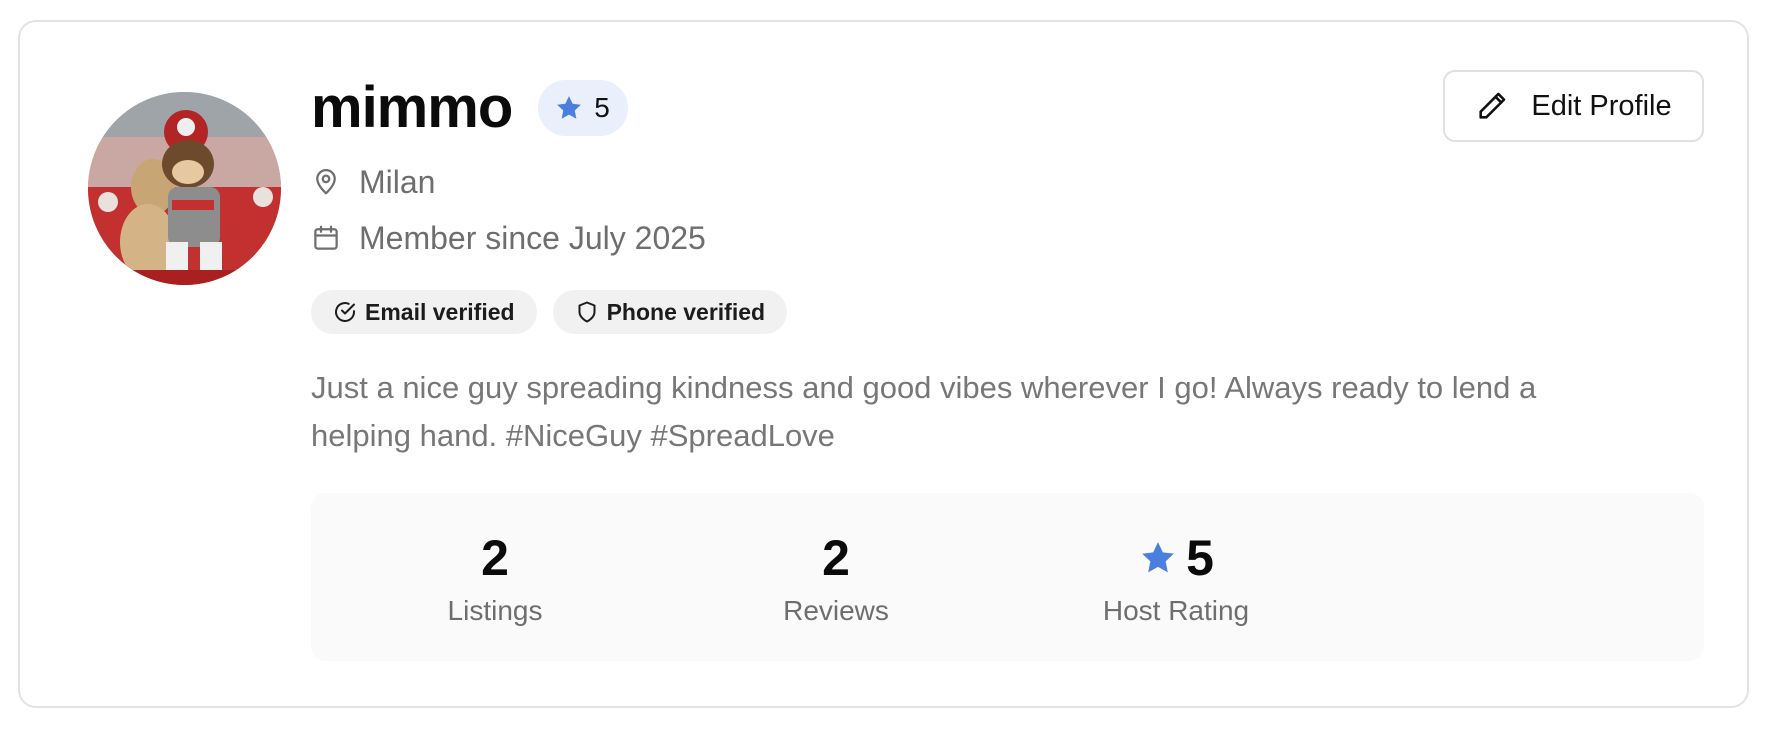 The image size is (1770, 742). I want to click on stat-listings: 2 Listings, so click(495, 578).